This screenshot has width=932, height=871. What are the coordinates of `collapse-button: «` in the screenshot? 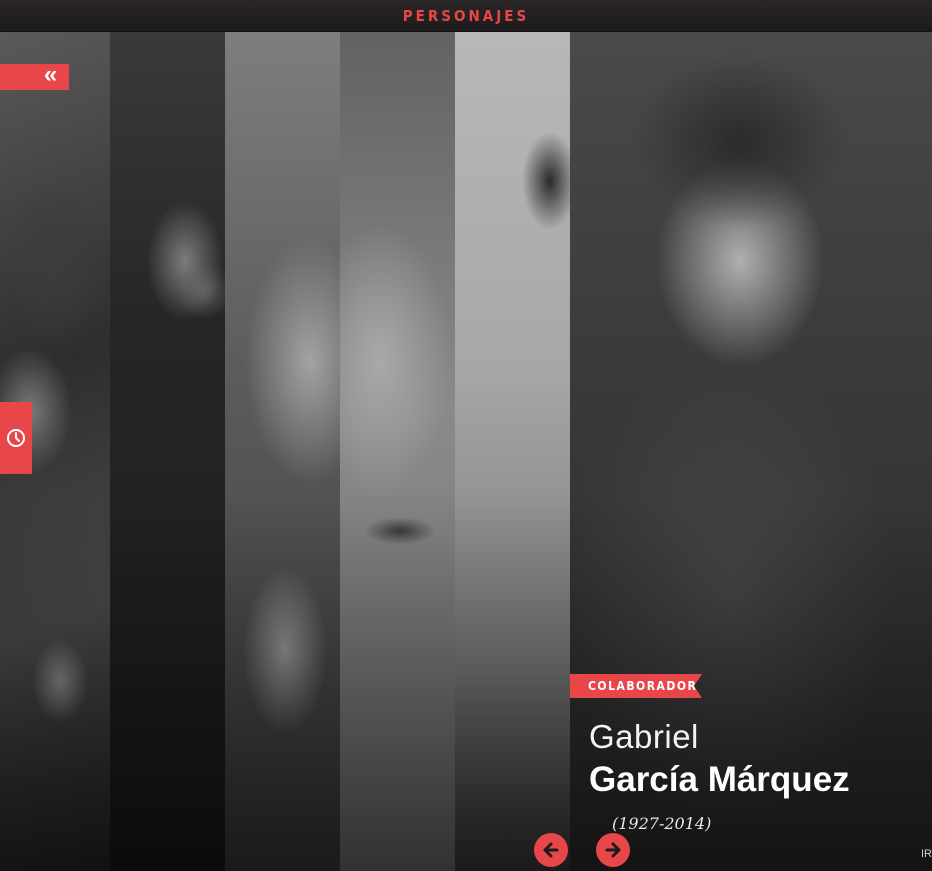 It's located at (34, 75).